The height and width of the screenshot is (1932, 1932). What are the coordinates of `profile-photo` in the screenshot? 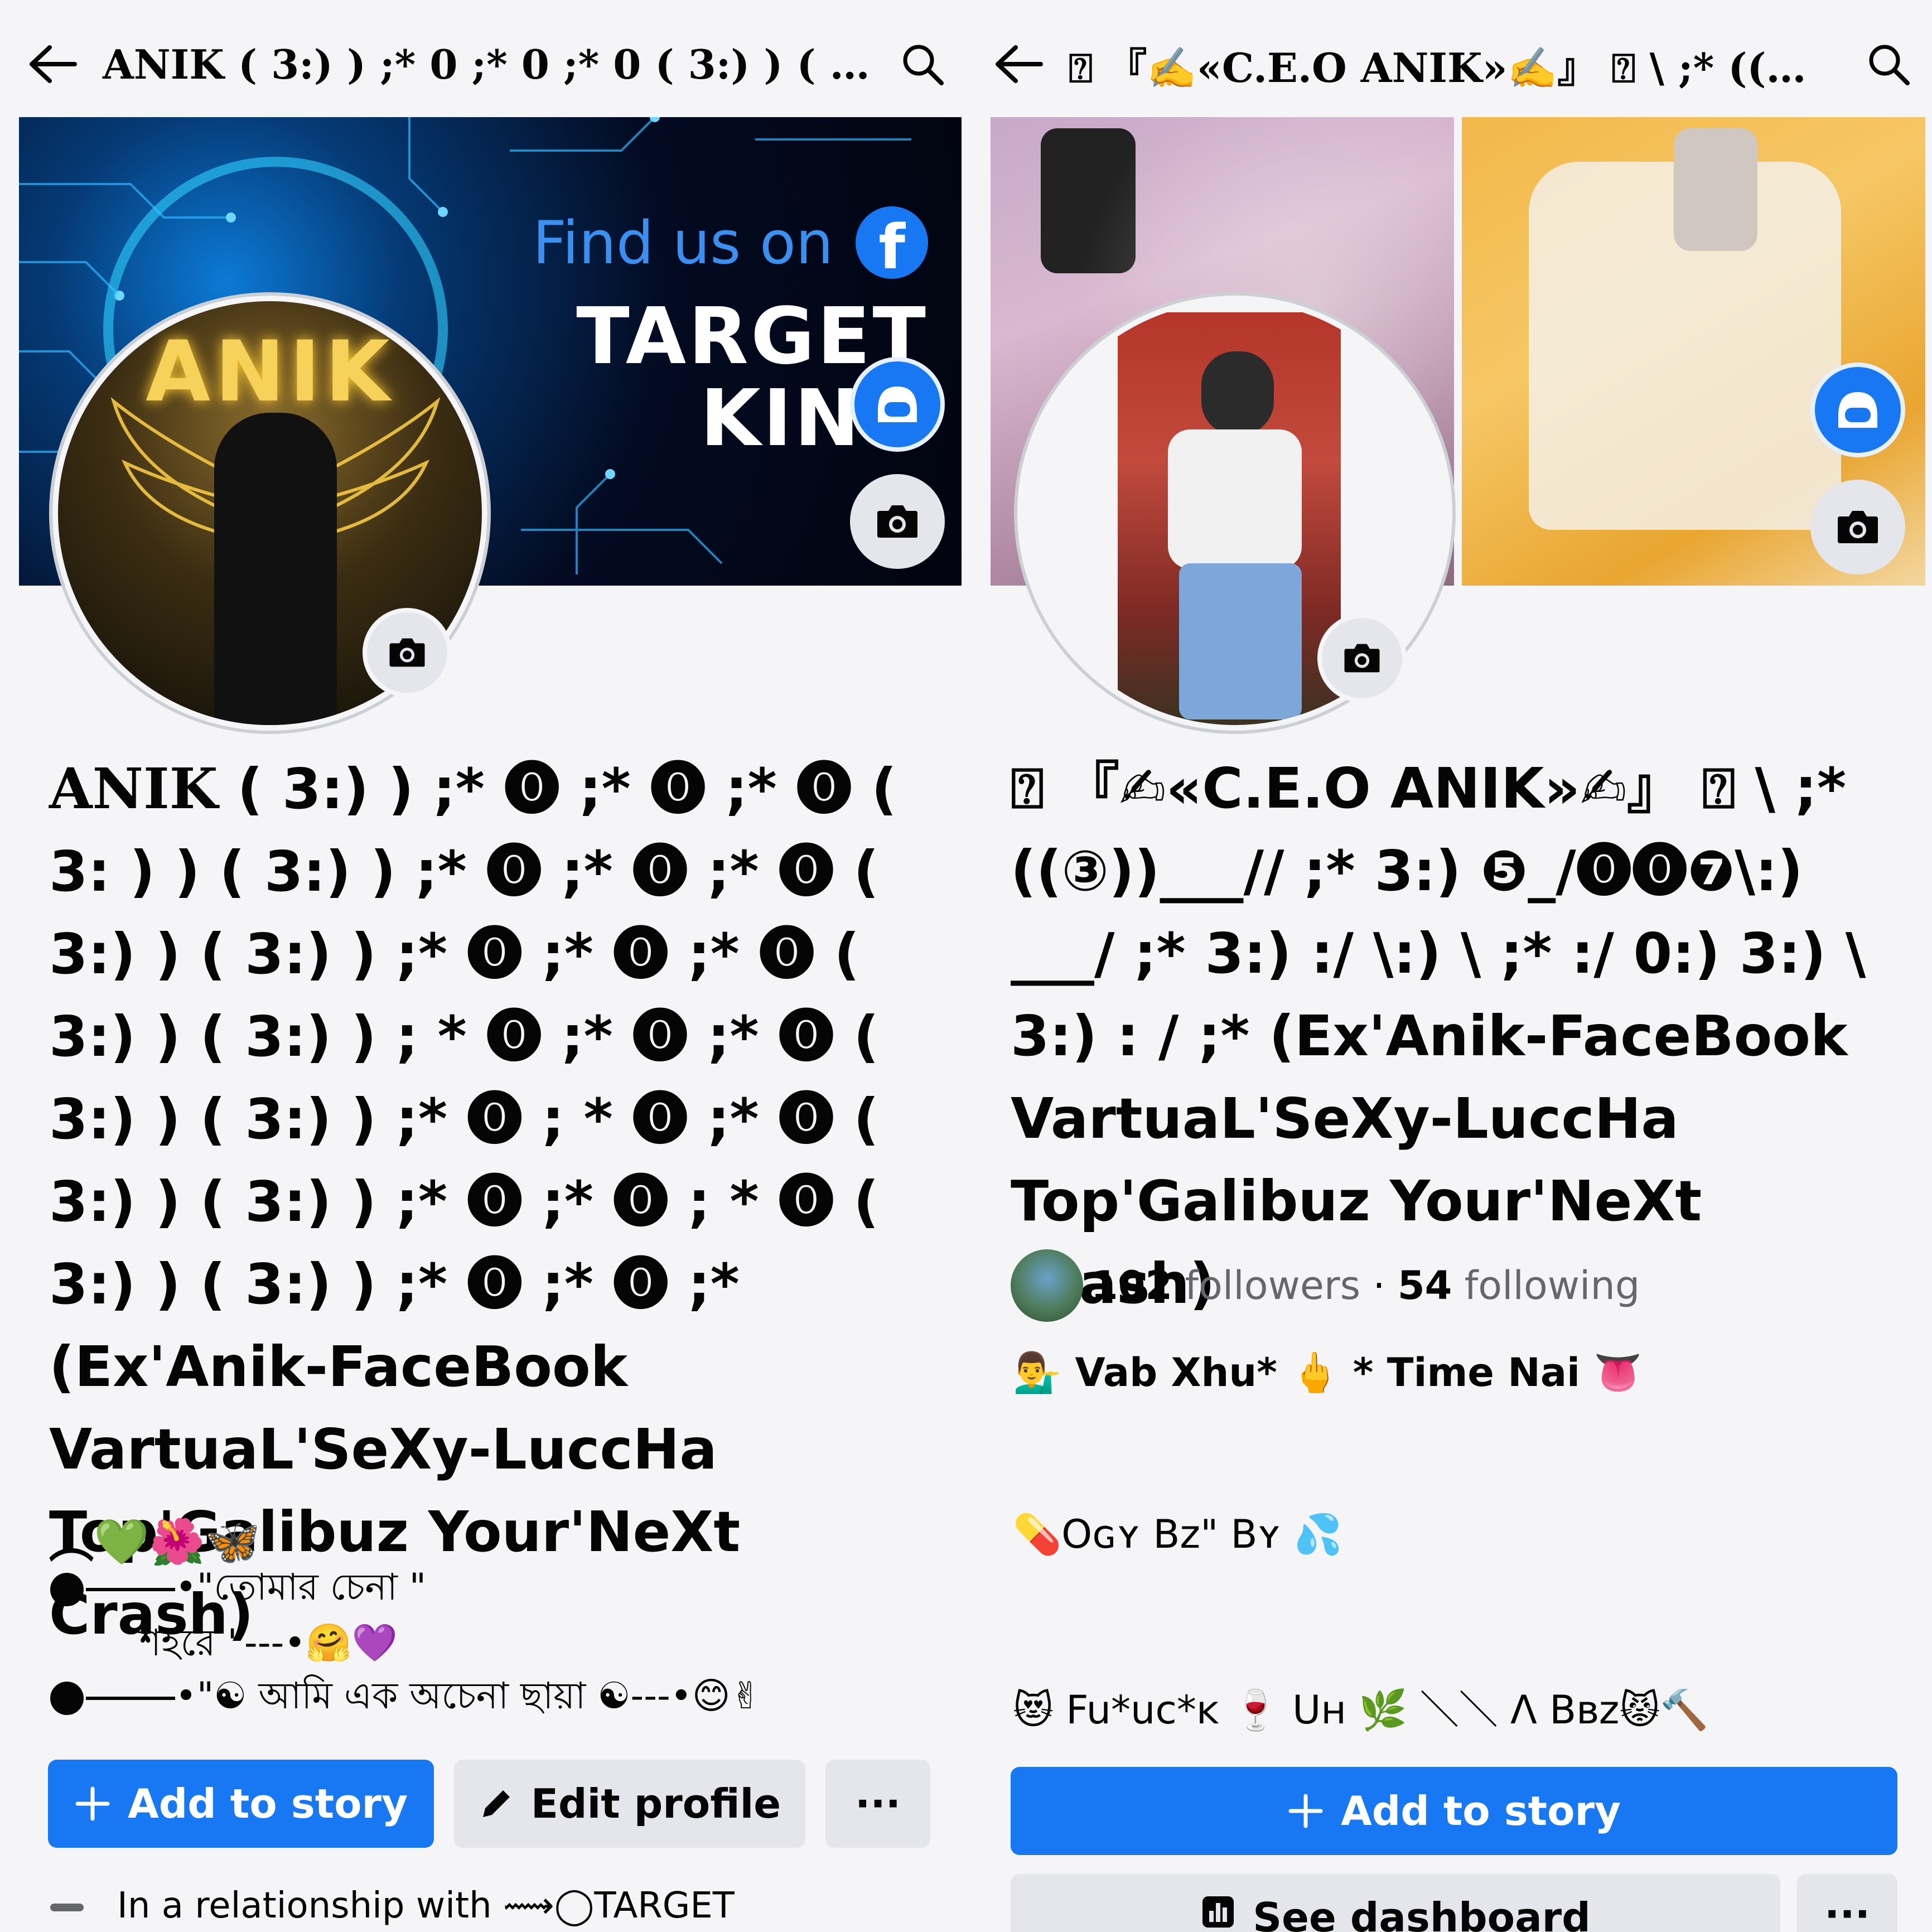 It's located at (1229, 518).